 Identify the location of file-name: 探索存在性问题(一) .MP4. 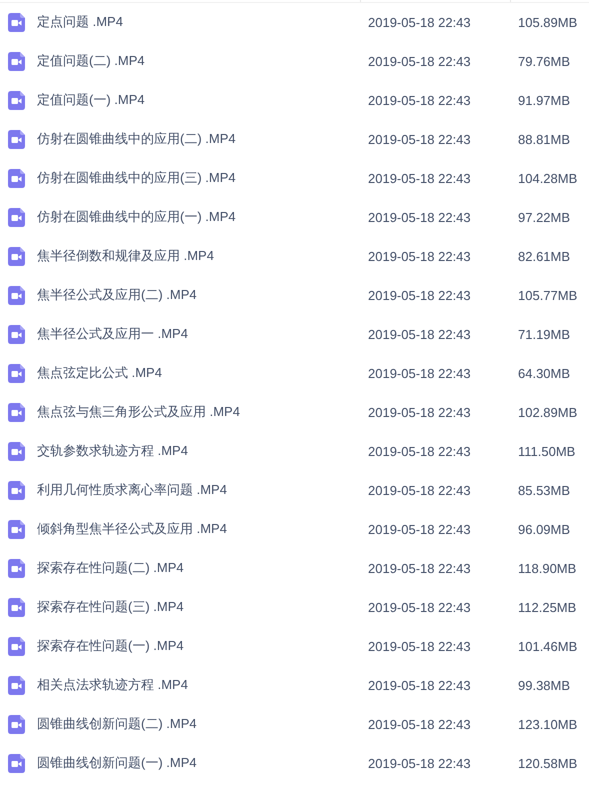
(202, 646).